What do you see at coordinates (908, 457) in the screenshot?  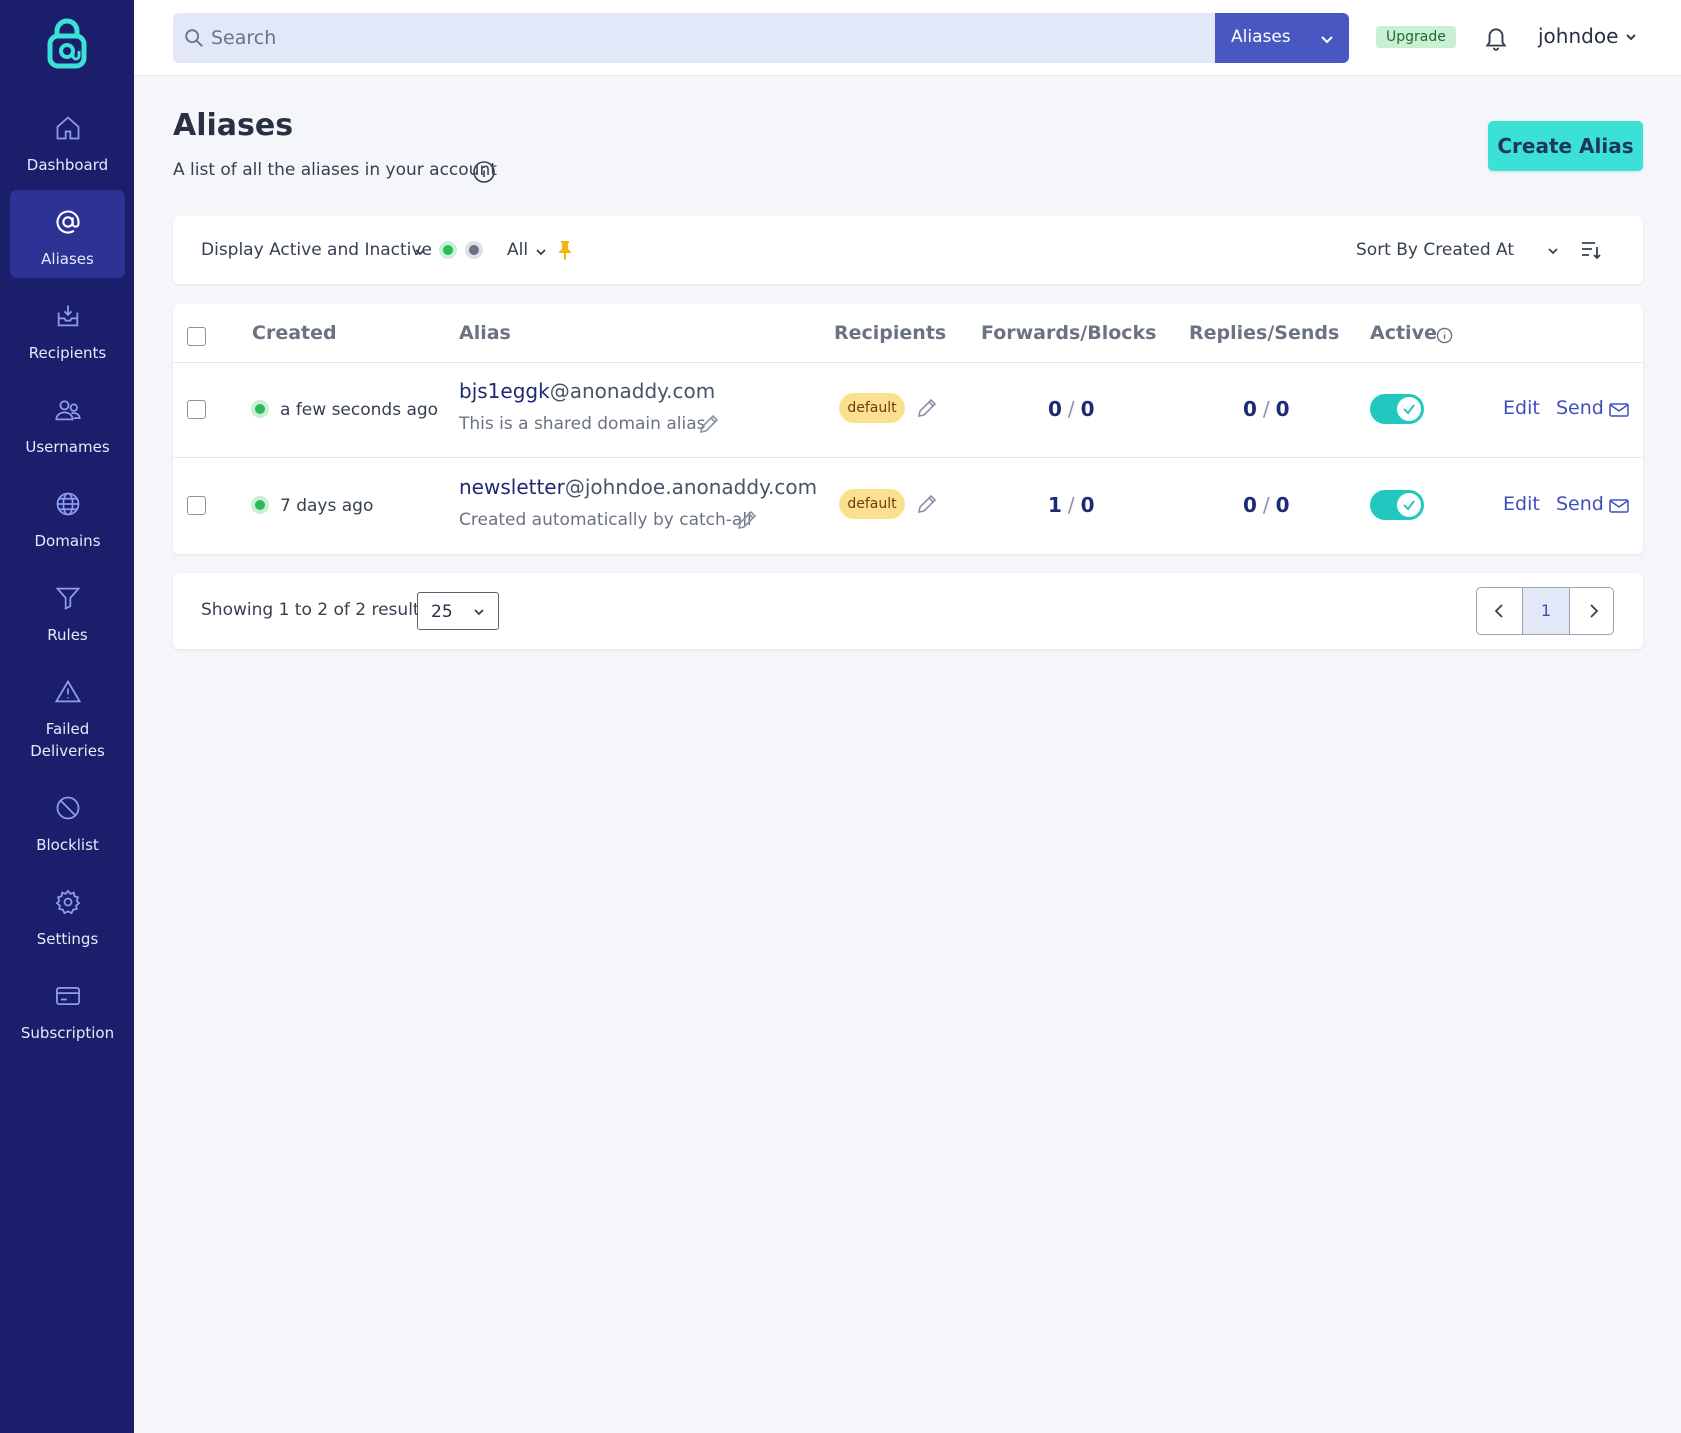 I see `row-divider` at bounding box center [908, 457].